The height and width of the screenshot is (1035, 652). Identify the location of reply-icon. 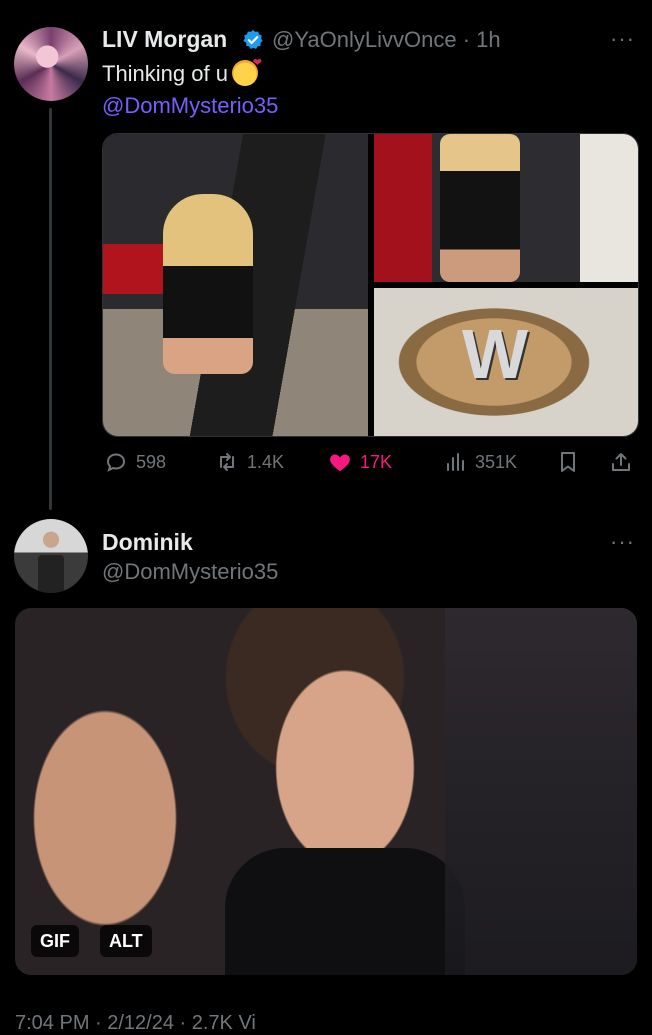
(116, 462).